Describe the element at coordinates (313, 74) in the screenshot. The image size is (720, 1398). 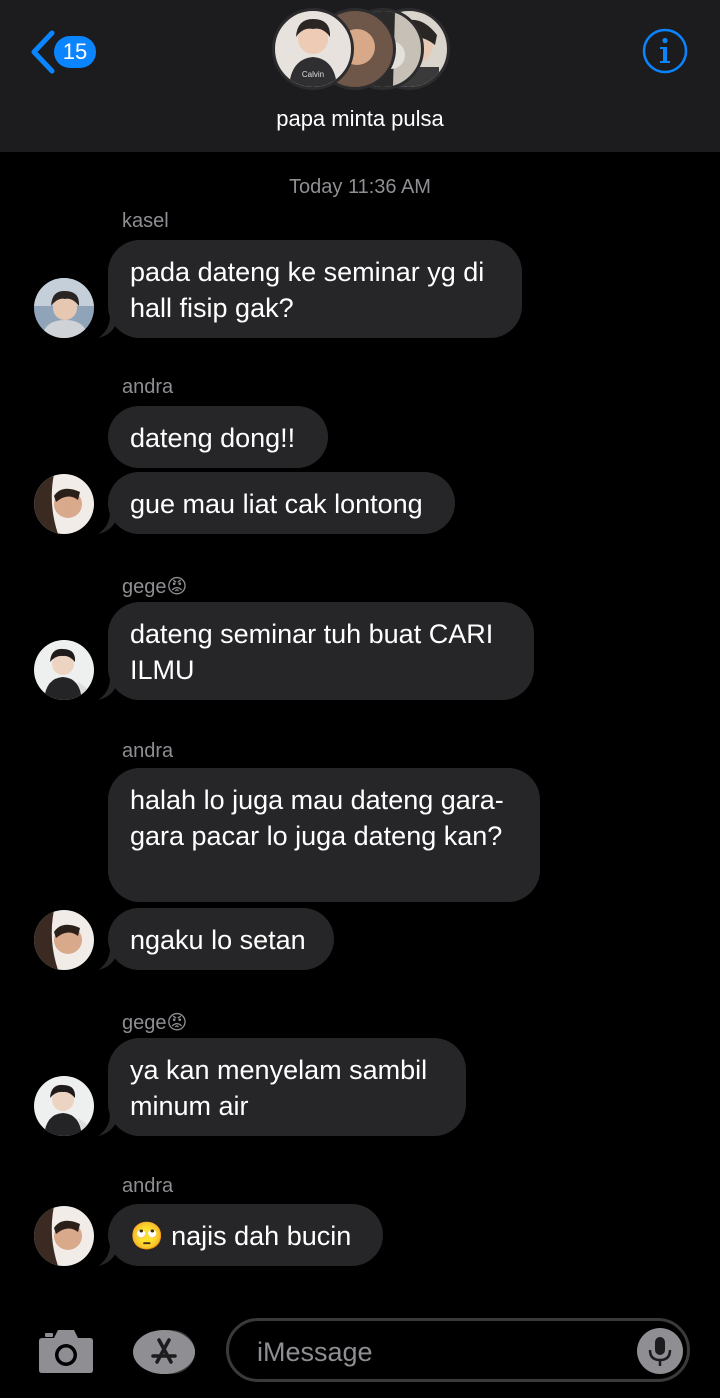
I see `avatar-shirt-text: Calvin` at that location.